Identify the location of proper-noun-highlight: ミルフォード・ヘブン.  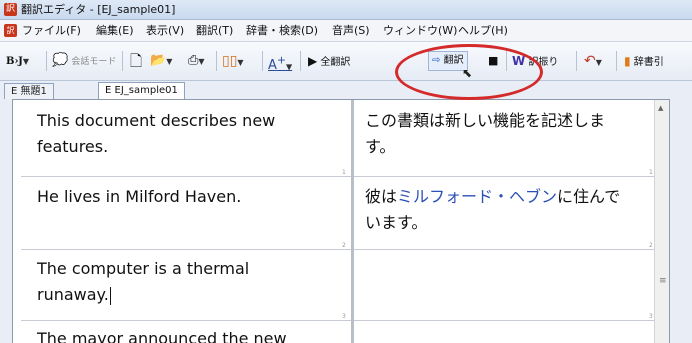
(477, 196).